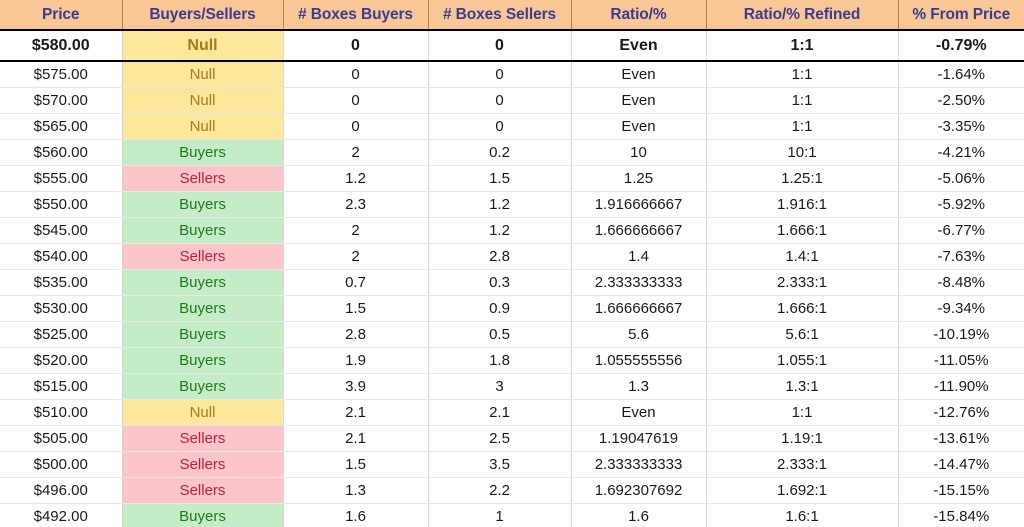 The image size is (1024, 527). I want to click on cell-ratio_refined: 10:1, so click(802, 152).